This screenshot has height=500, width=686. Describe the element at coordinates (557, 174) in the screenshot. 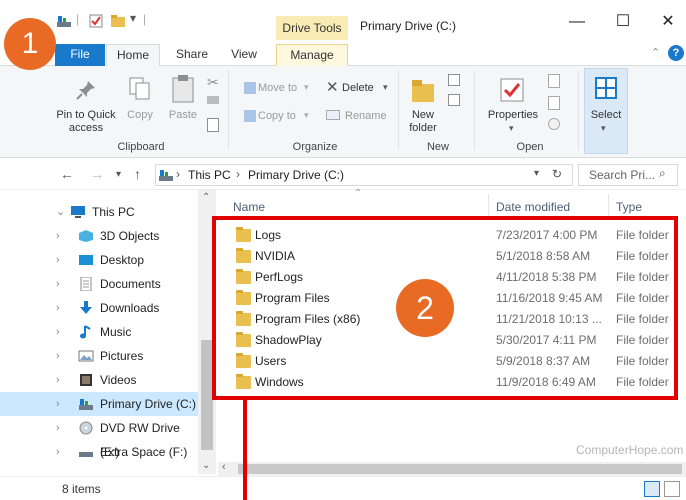

I see `refresh-icon: ↻` at that location.